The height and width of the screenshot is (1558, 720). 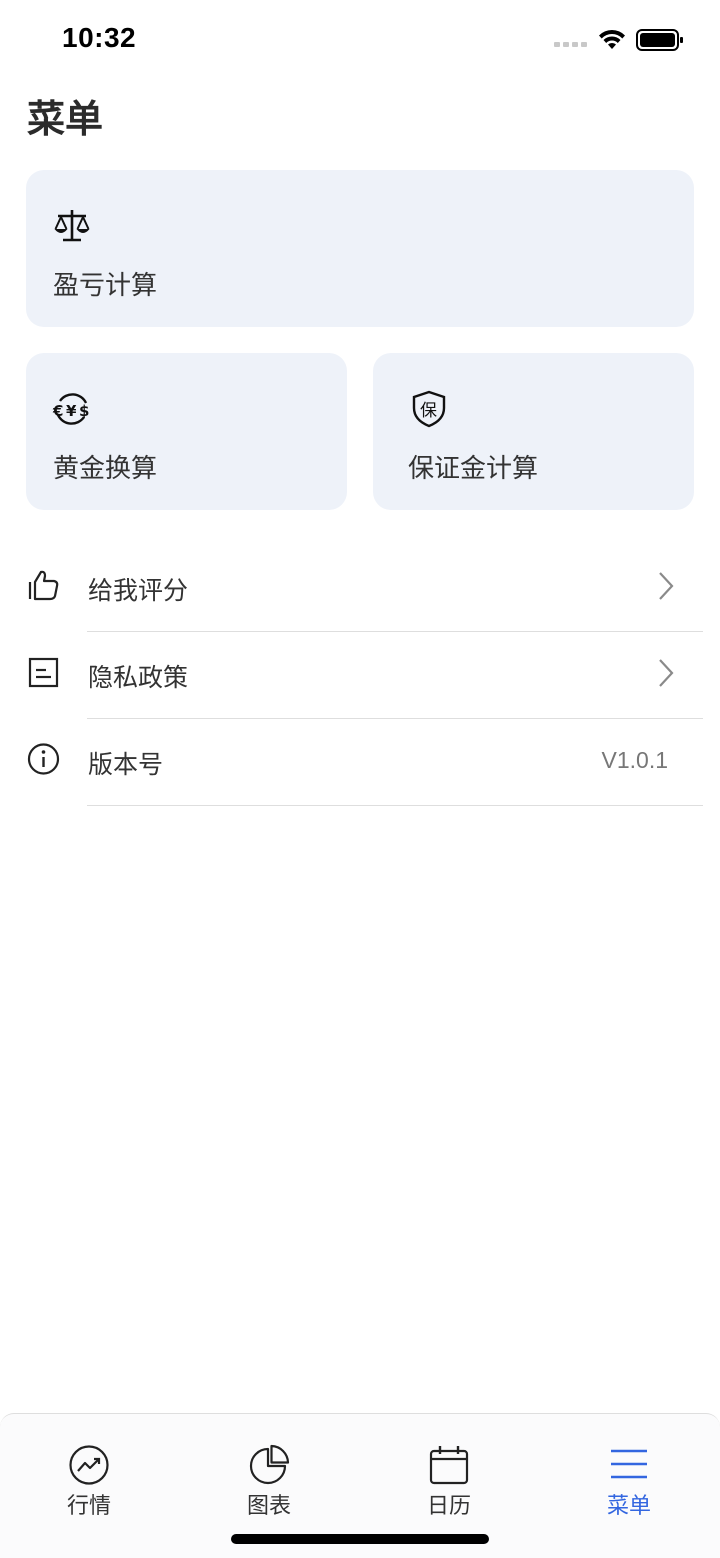 I want to click on tab-menu: 菜单, so click(x=629, y=1484).